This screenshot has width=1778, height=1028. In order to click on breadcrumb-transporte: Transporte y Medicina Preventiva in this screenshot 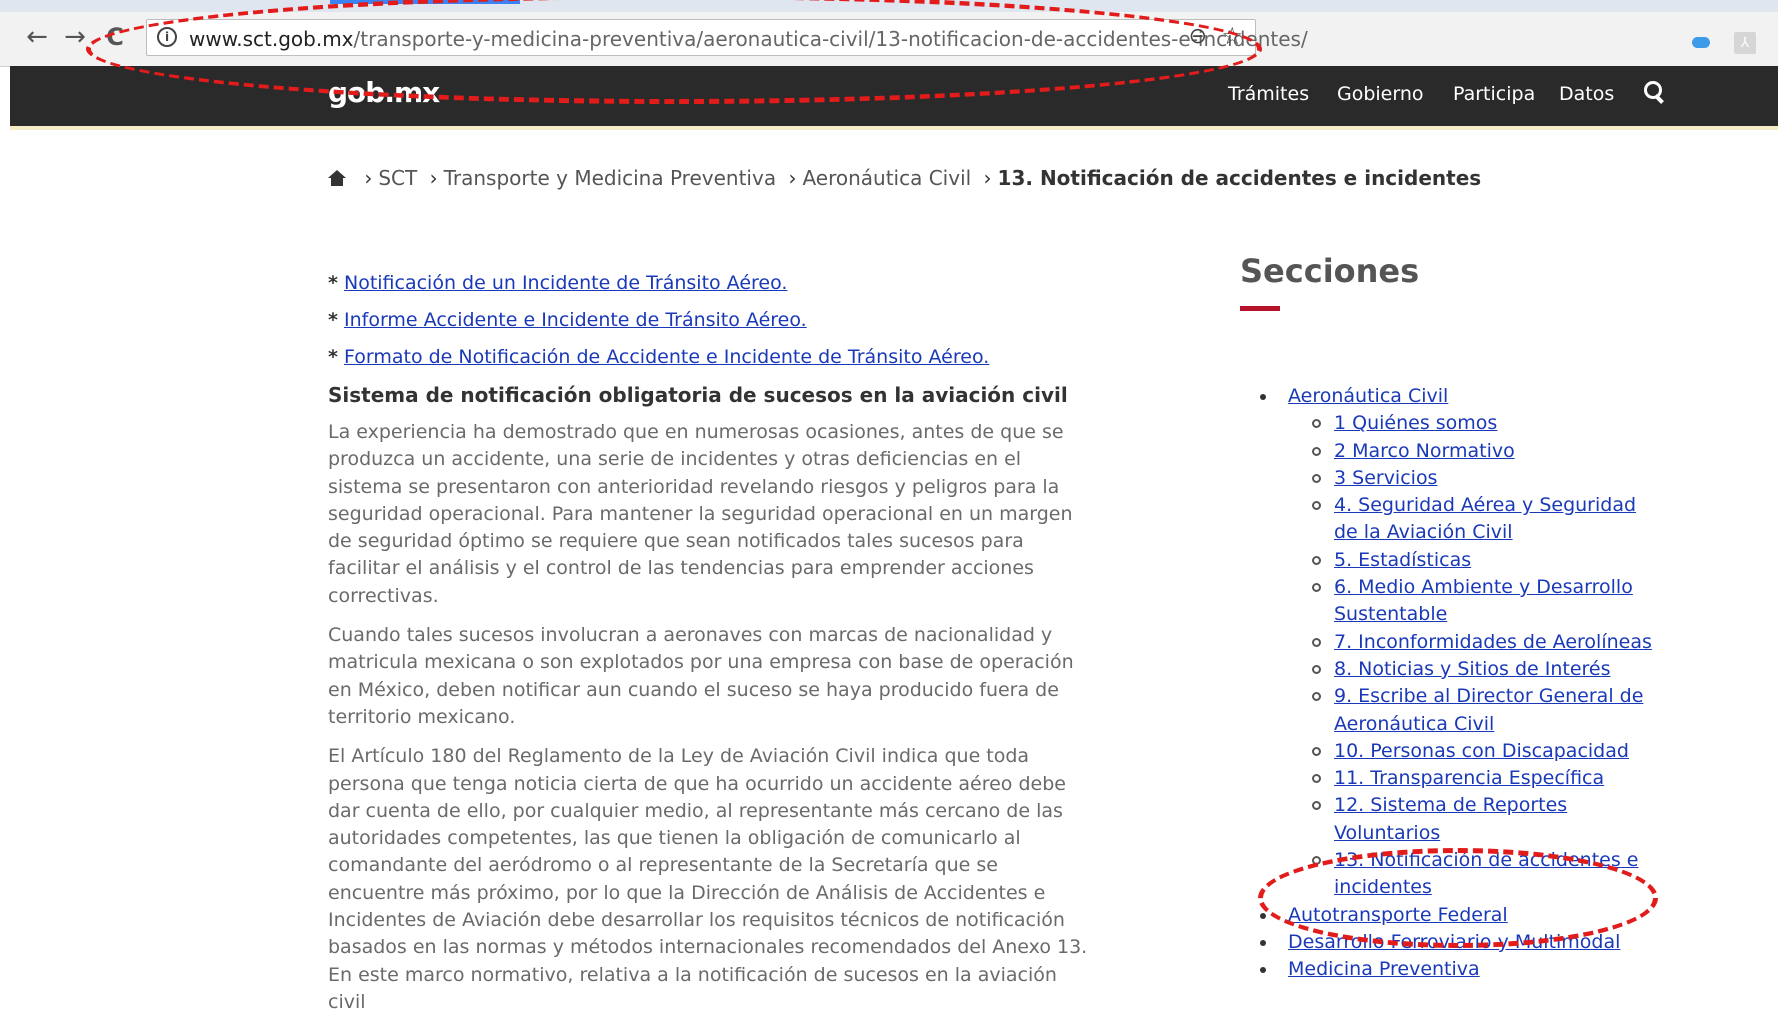, I will do `click(610, 178)`.